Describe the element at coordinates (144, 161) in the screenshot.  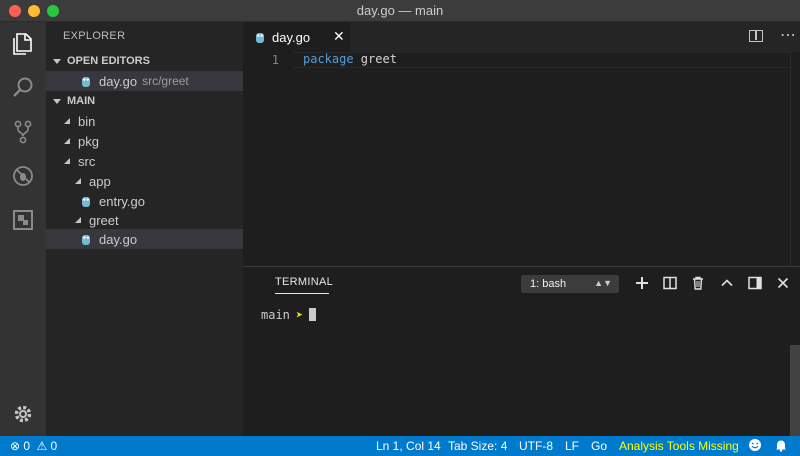
I see `tree-item-src: src` at that location.